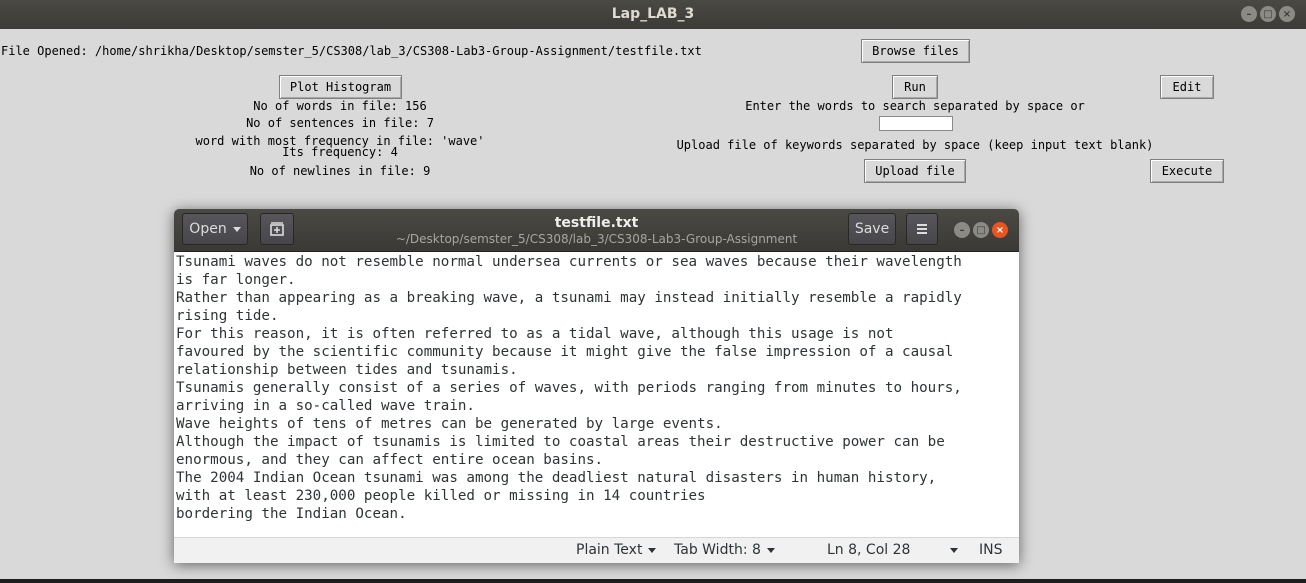 The height and width of the screenshot is (583, 1306). Describe the element at coordinates (609, 550) in the screenshot. I see `syntax-label: Plain Text` at that location.